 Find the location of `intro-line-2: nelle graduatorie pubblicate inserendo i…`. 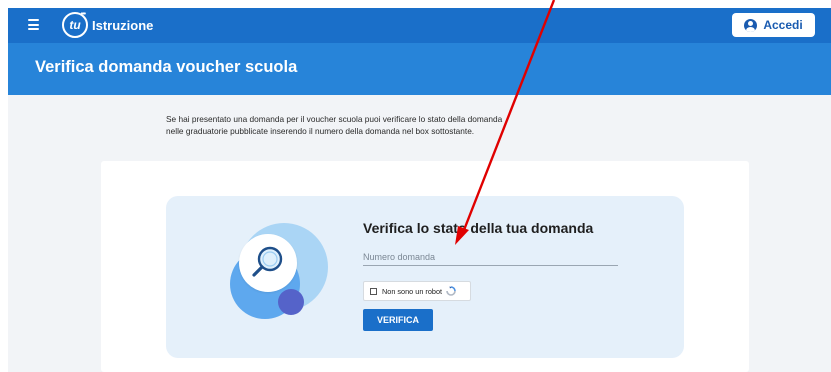

intro-line-2: nelle graduatorie pubblicate inserendo i… is located at coordinates (320, 130).